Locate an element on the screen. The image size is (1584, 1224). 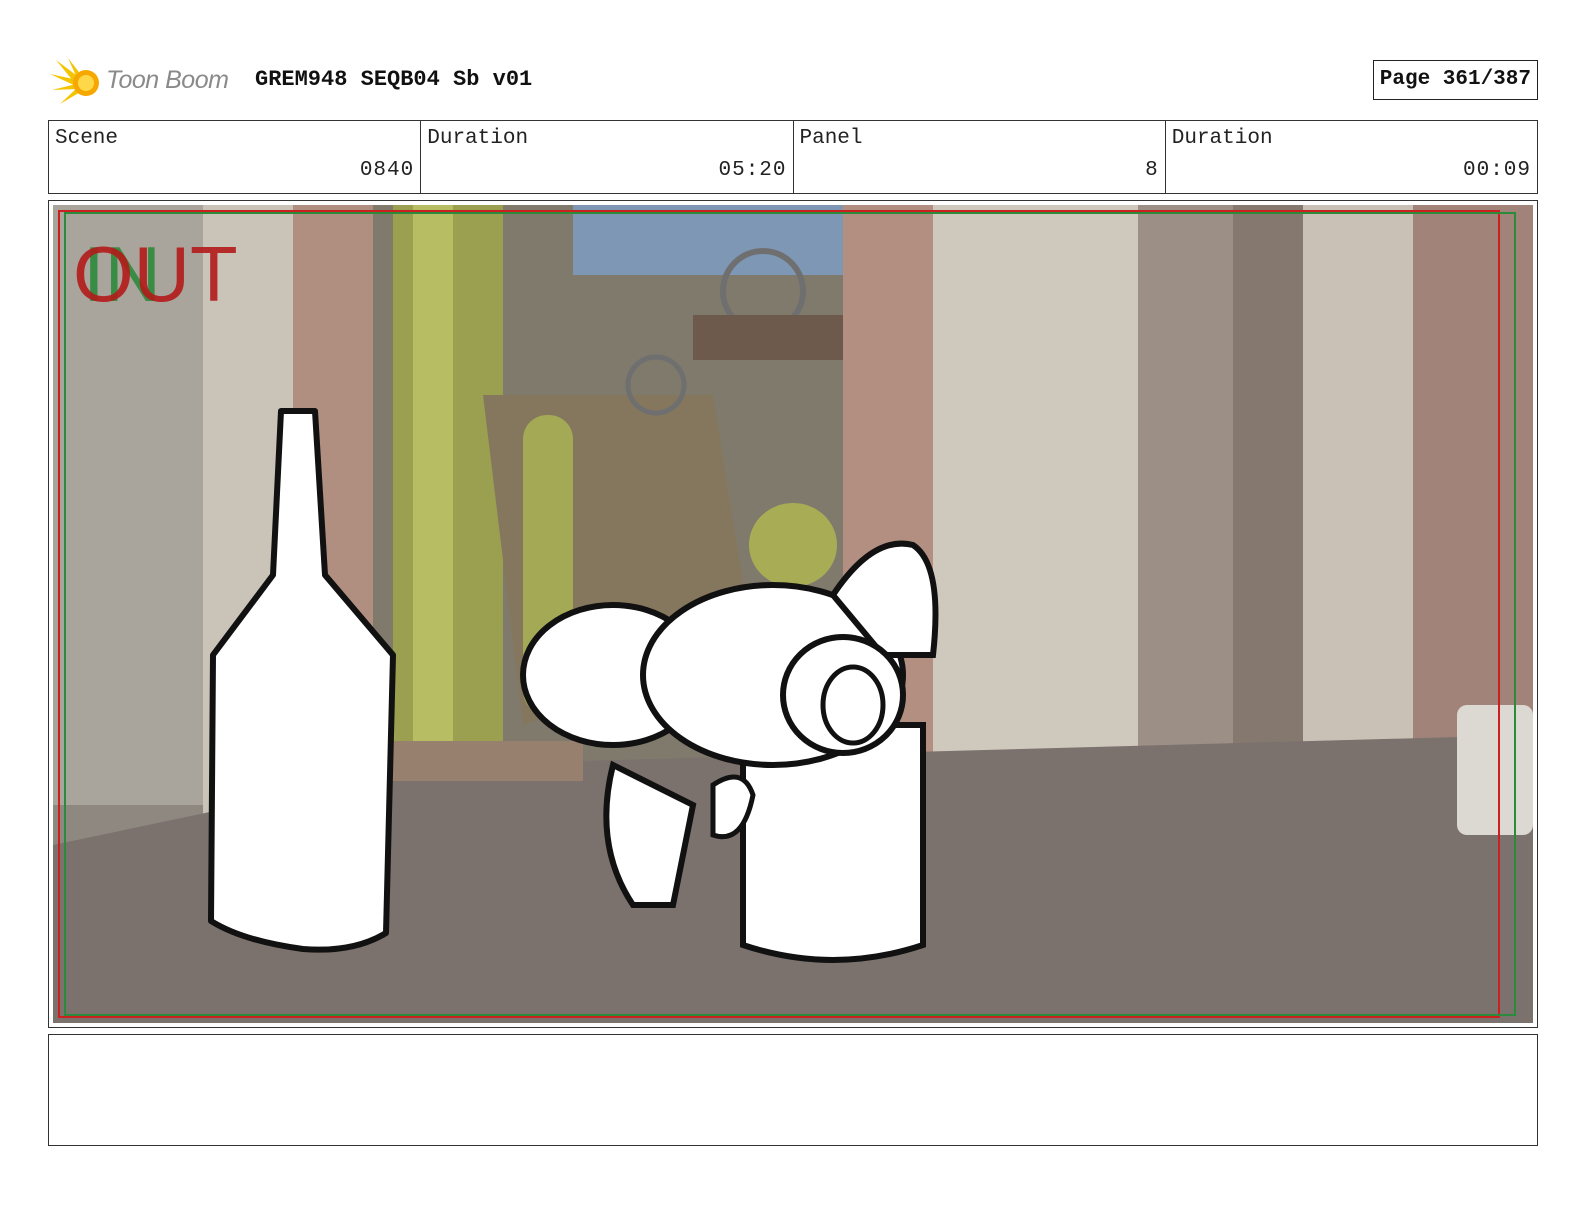
scene-cell: Scene 0840 is located at coordinates (235, 157).